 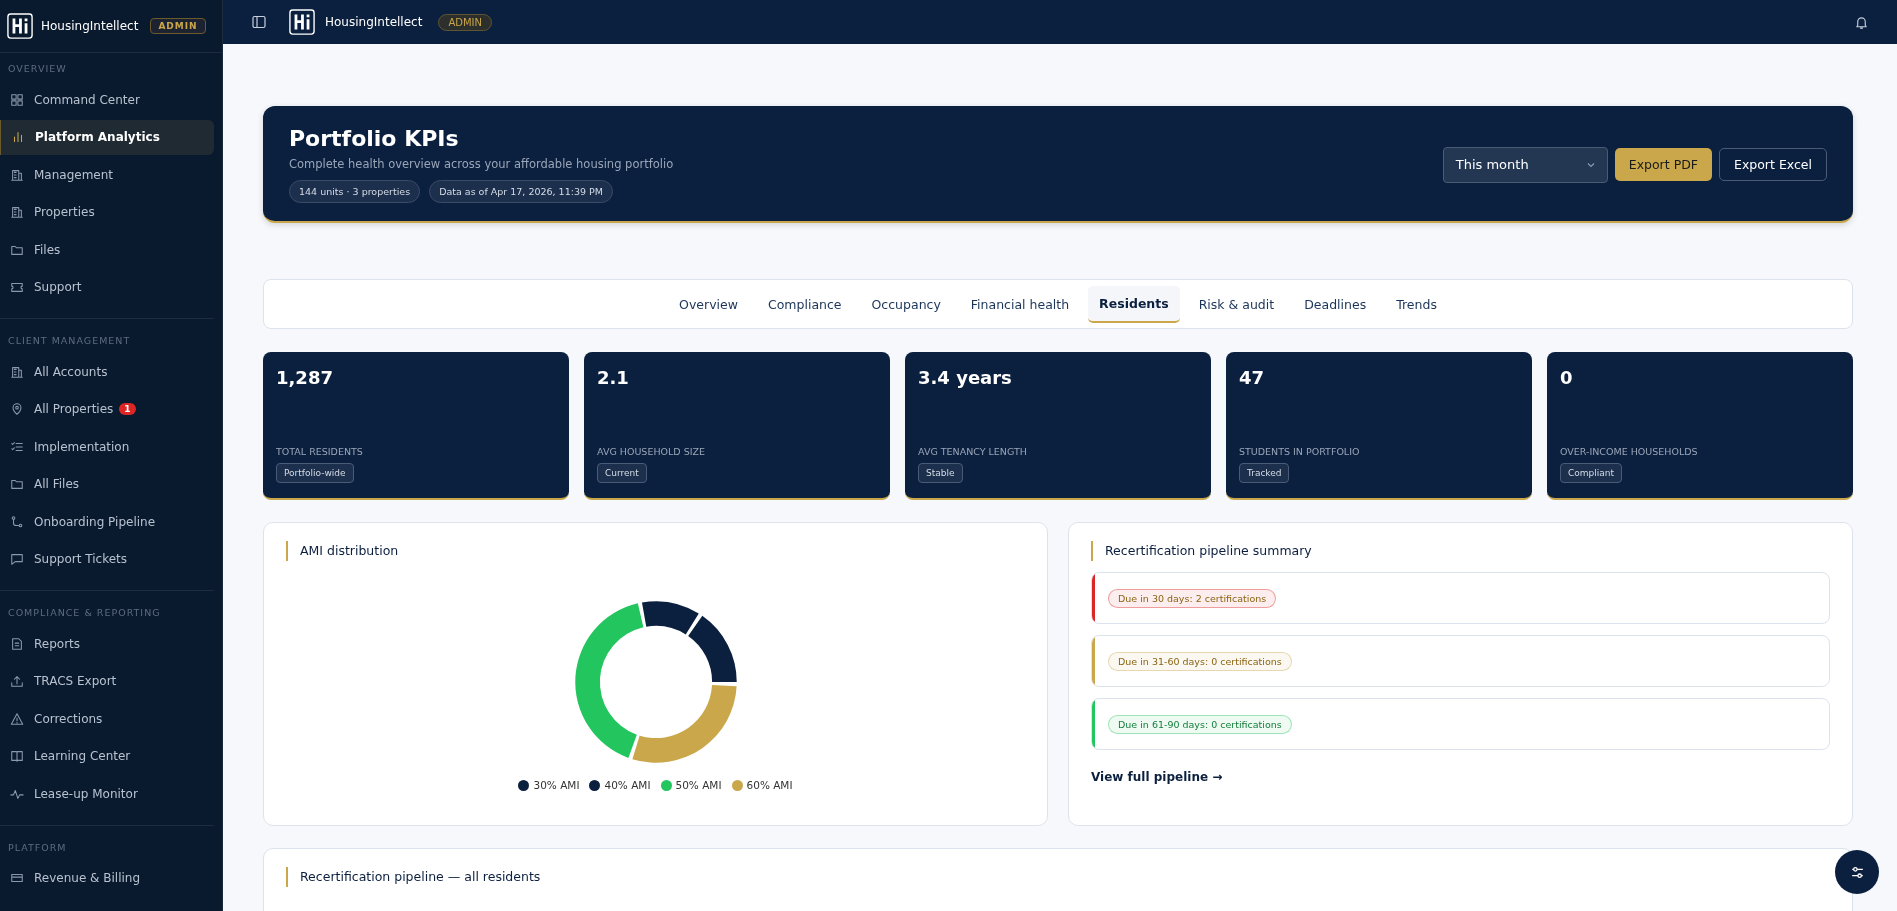 What do you see at coordinates (127, 409) in the screenshot?
I see `count-badge: 1` at bounding box center [127, 409].